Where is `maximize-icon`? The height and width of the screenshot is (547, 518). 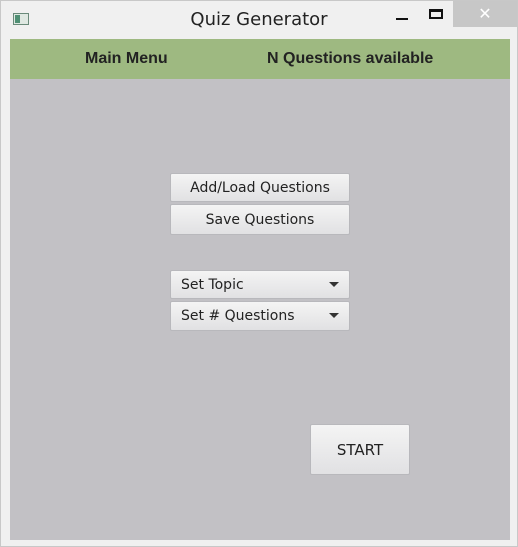 maximize-icon is located at coordinates (436, 14).